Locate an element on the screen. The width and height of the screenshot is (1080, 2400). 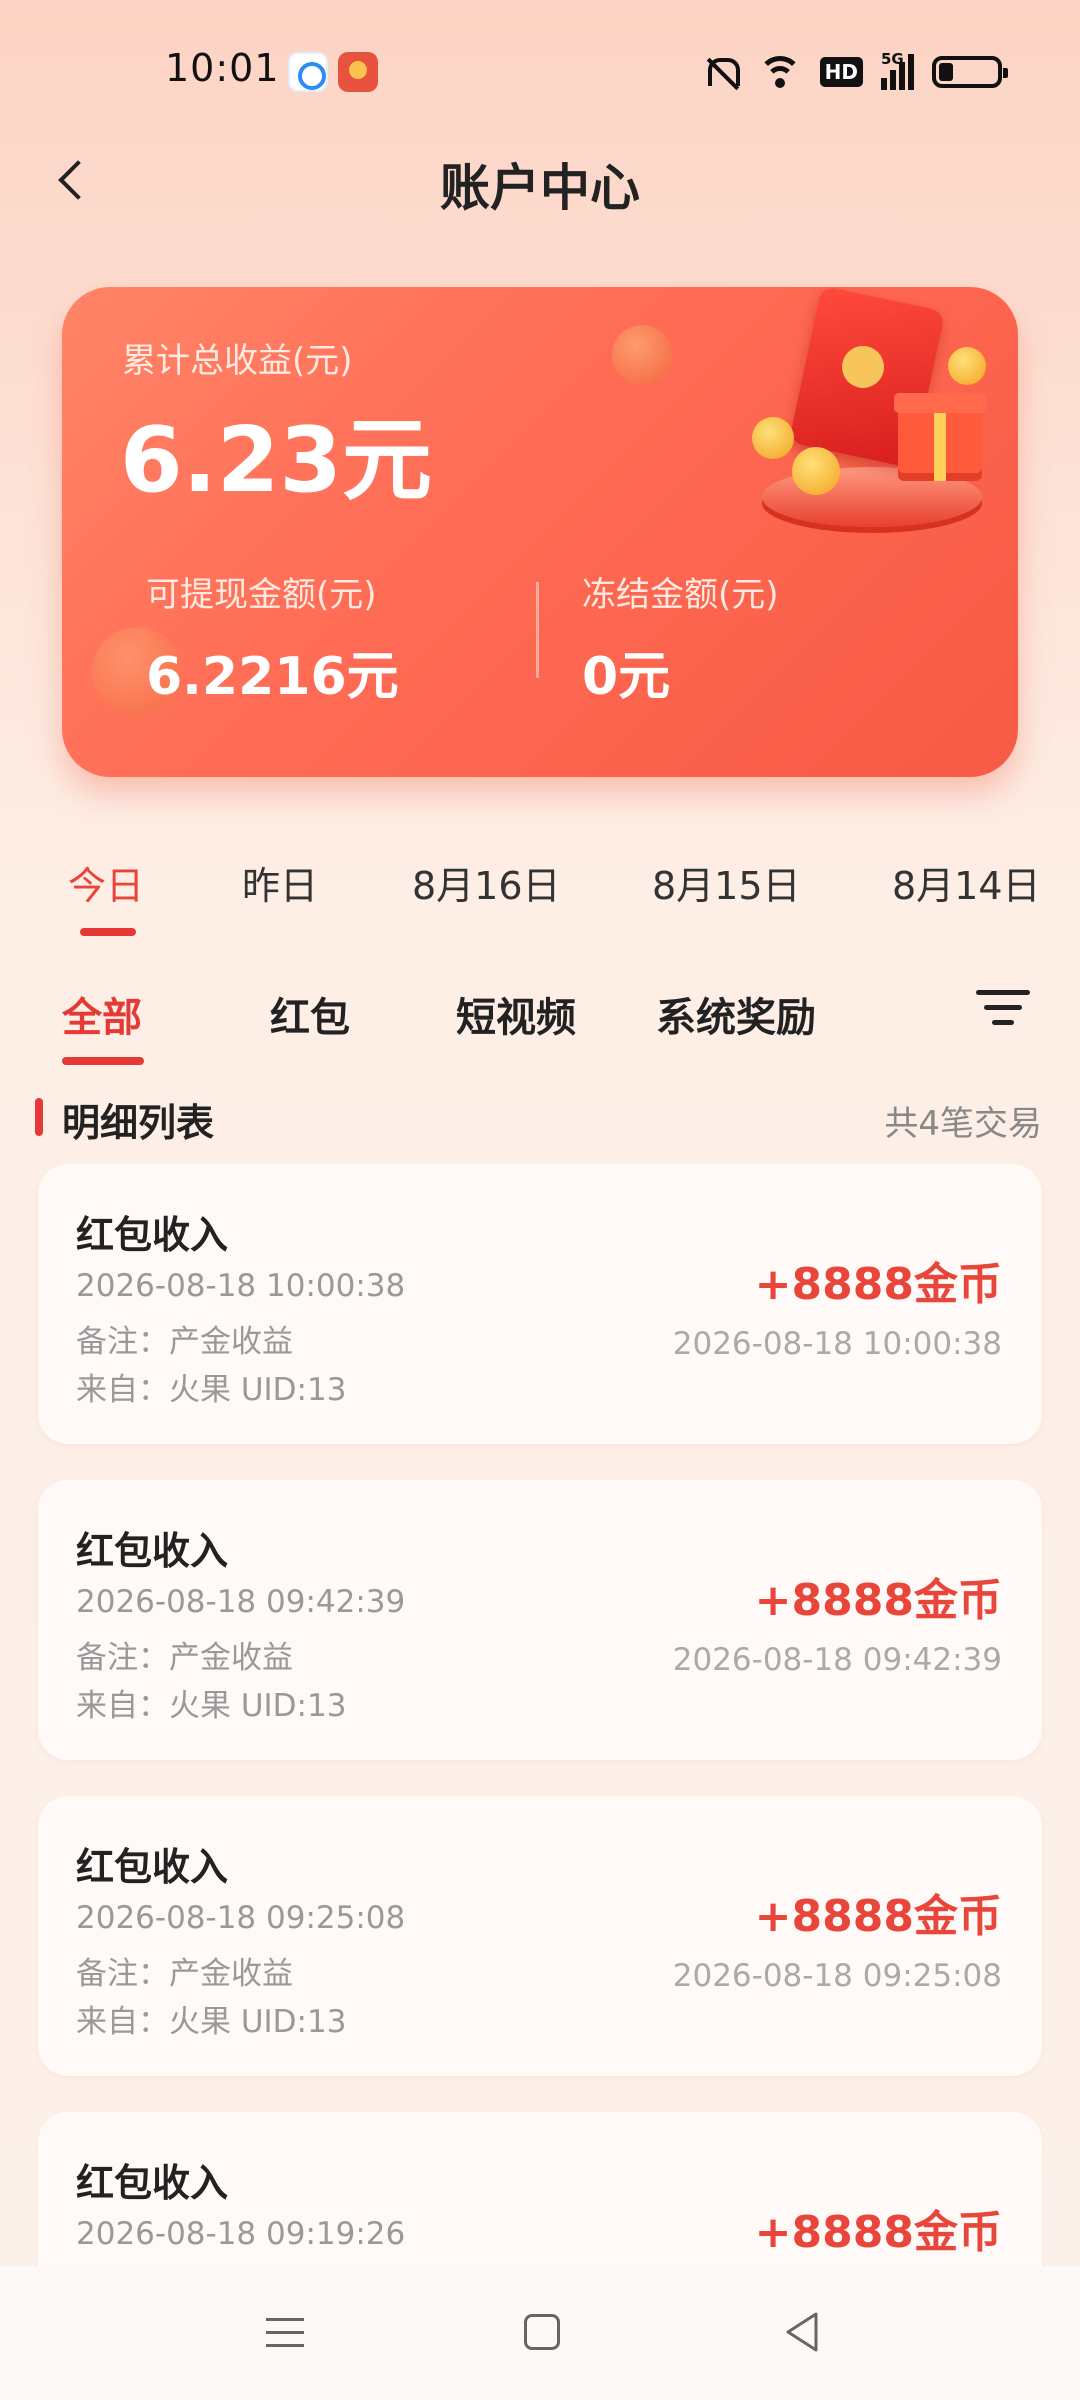
card-divider is located at coordinates (537, 630).